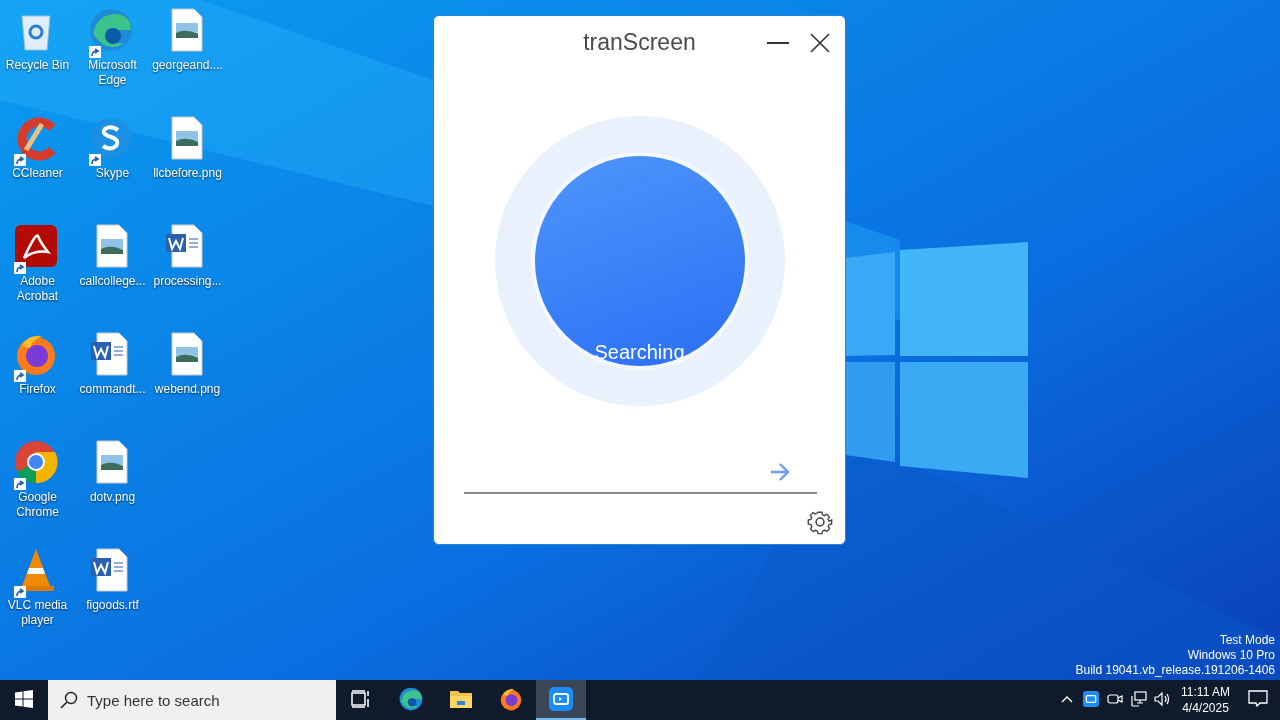 This screenshot has width=1280, height=720. What do you see at coordinates (37, 65) in the screenshot?
I see `desktop-icon-label: Recycle Bin` at bounding box center [37, 65].